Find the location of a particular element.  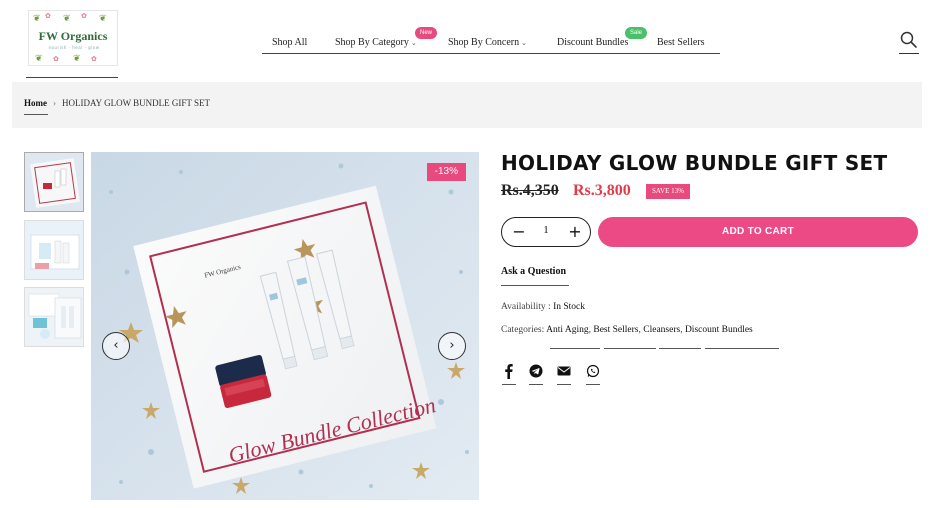

breadcrumb-home: Home is located at coordinates (35, 103).